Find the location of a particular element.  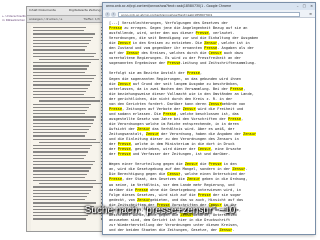

browser-menu-icon: ≡ is located at coordinates (310, 14).